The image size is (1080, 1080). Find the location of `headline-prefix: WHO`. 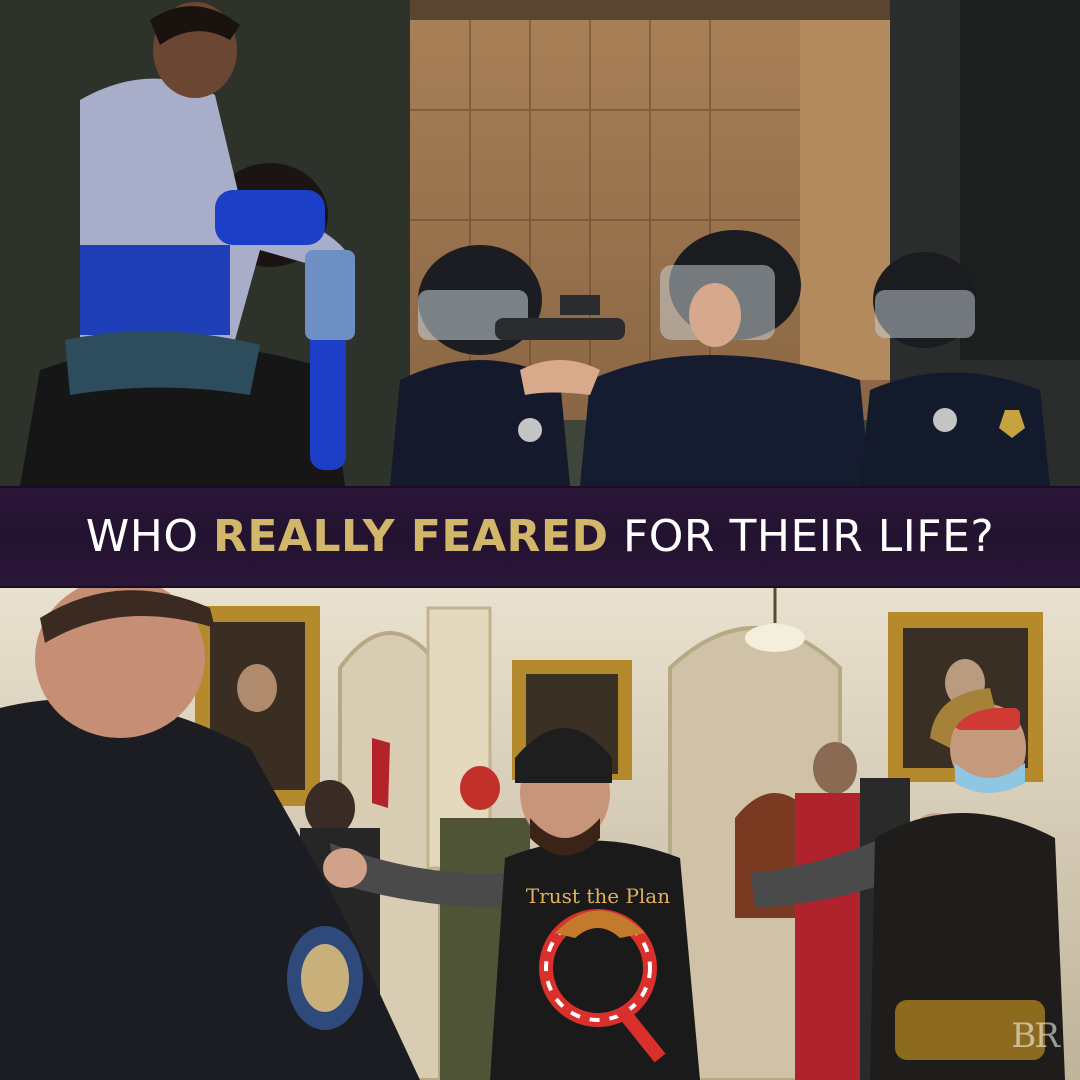

headline-prefix: WHO is located at coordinates (149, 536).